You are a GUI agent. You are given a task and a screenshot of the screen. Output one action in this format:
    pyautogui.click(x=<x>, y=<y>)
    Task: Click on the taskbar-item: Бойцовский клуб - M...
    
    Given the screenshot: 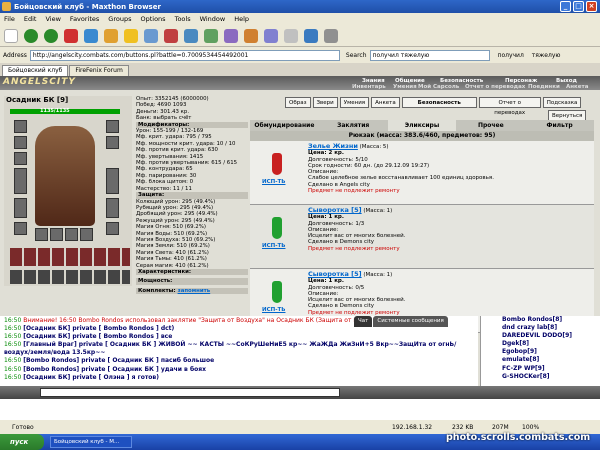 What is the action you would take?
    pyautogui.click(x=91, y=442)
    